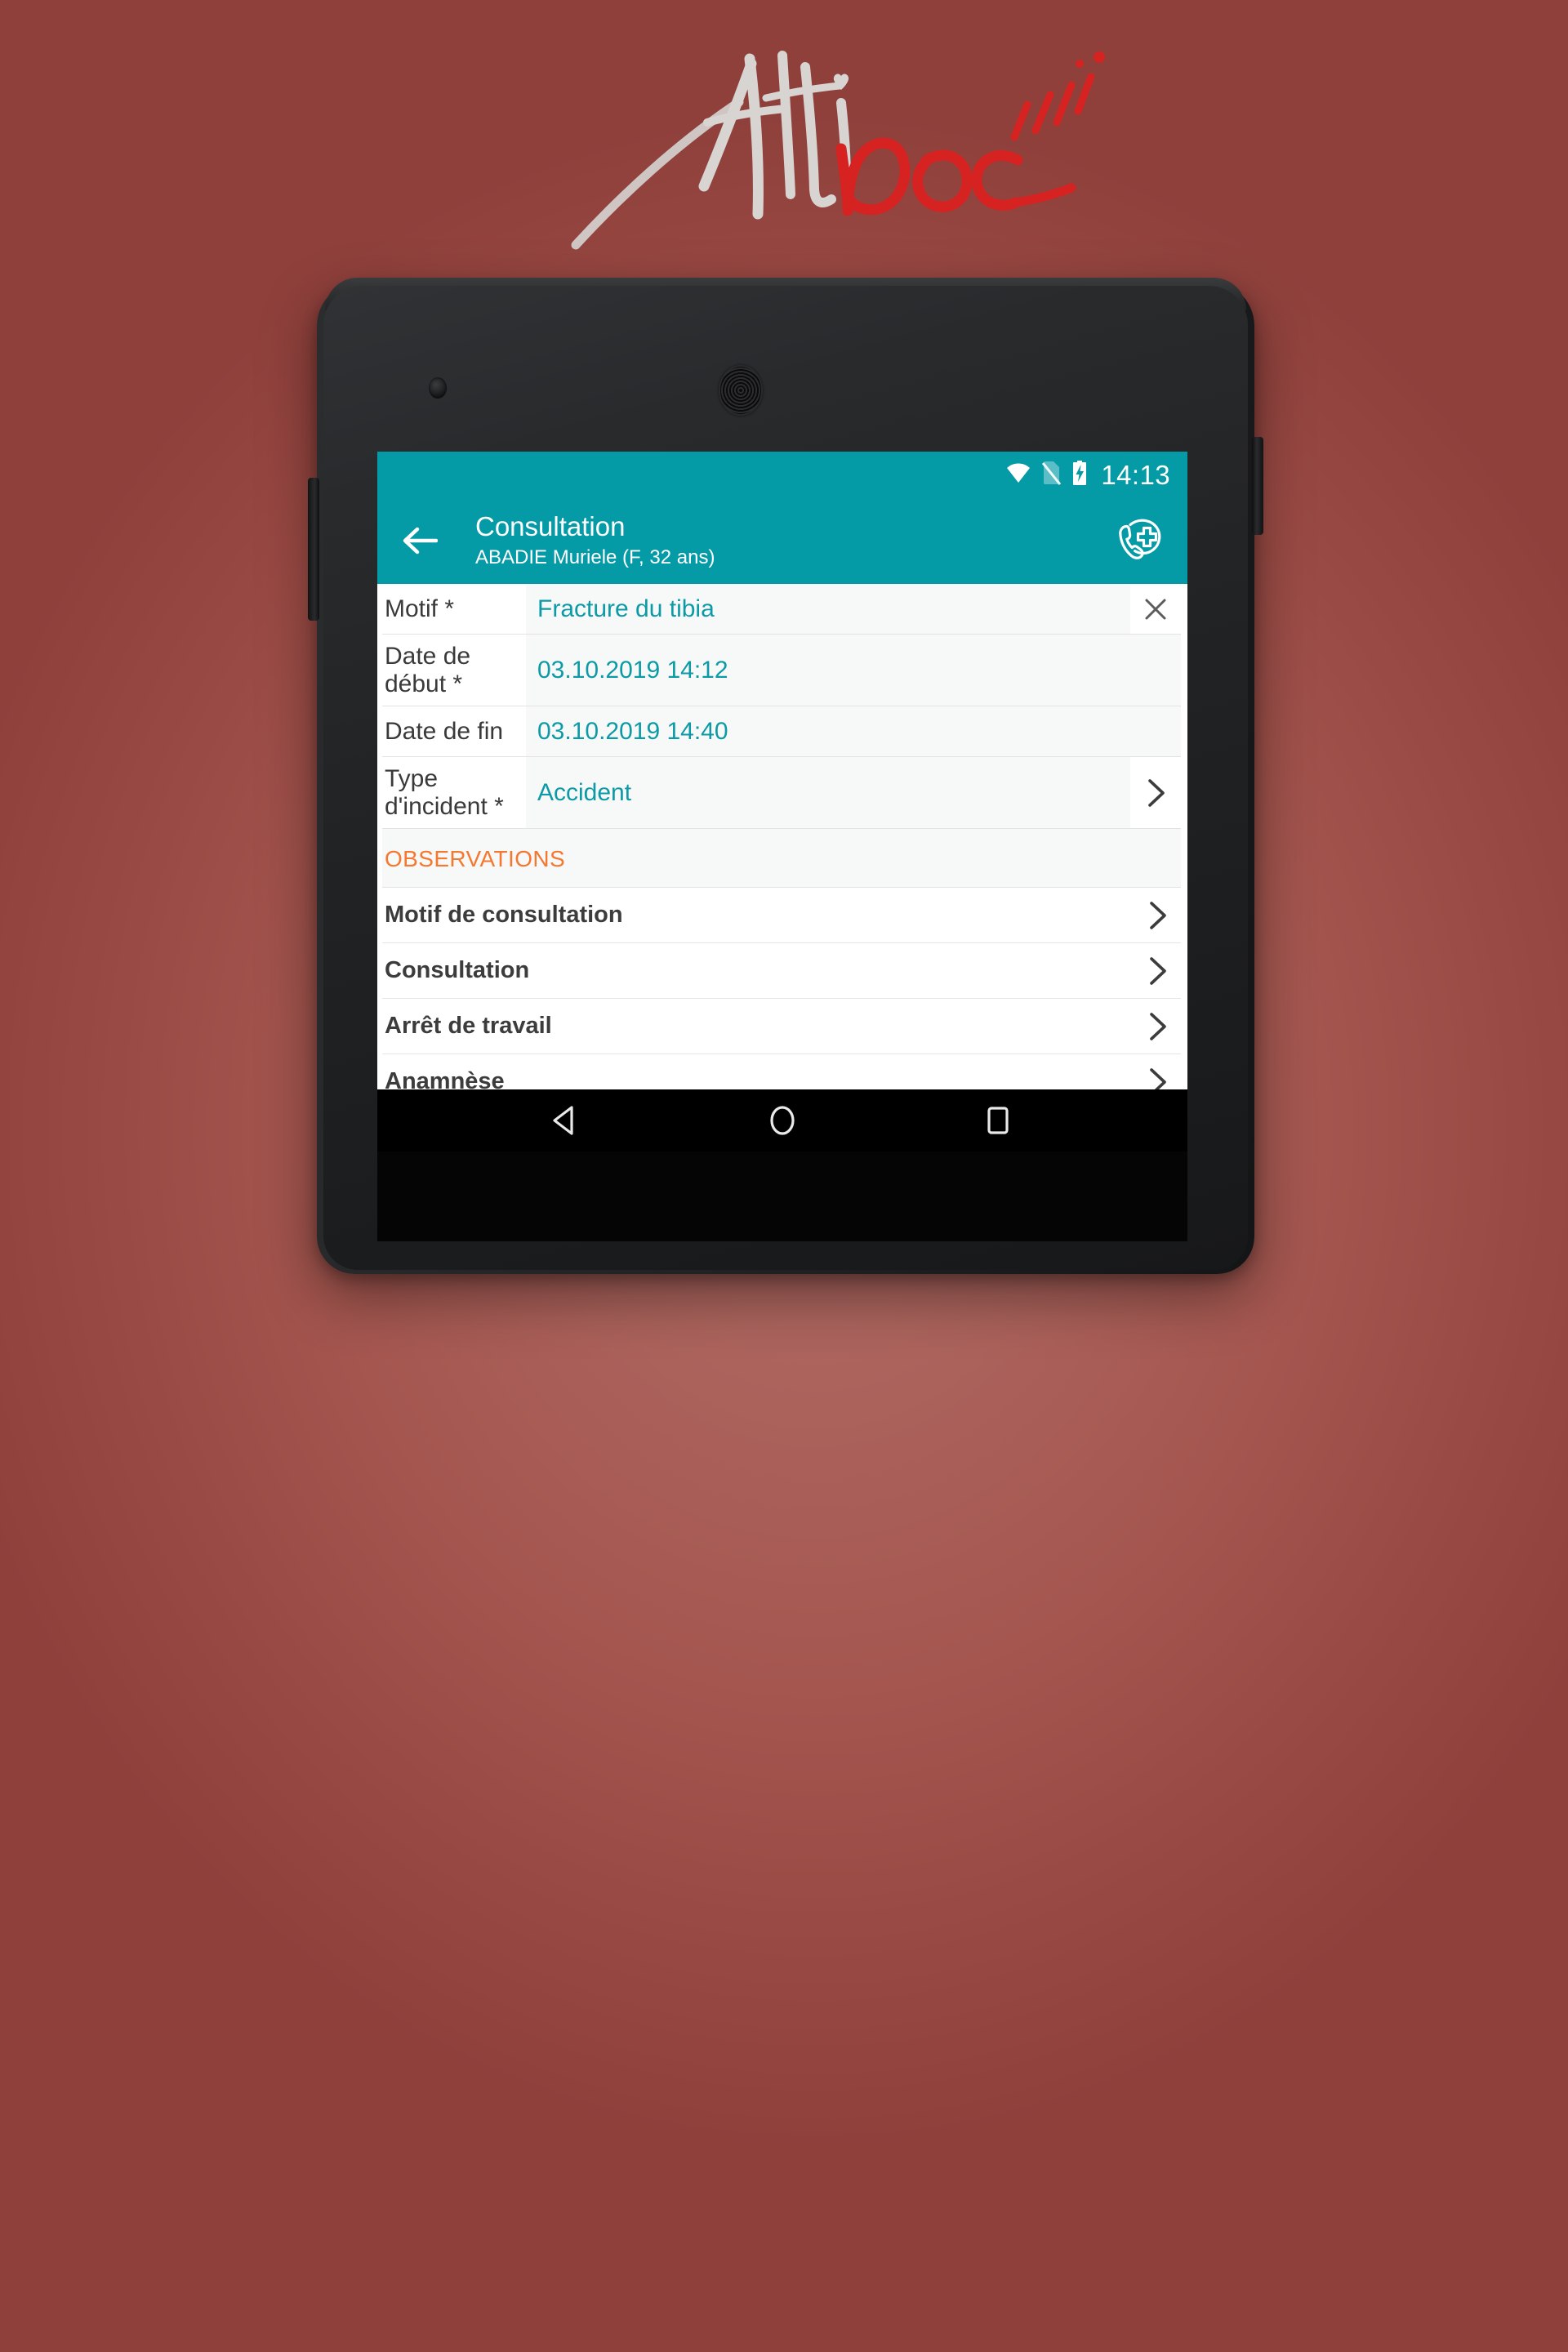 Image resolution: width=1568 pixels, height=2352 pixels. I want to click on nav-home-button, so click(782, 1120).